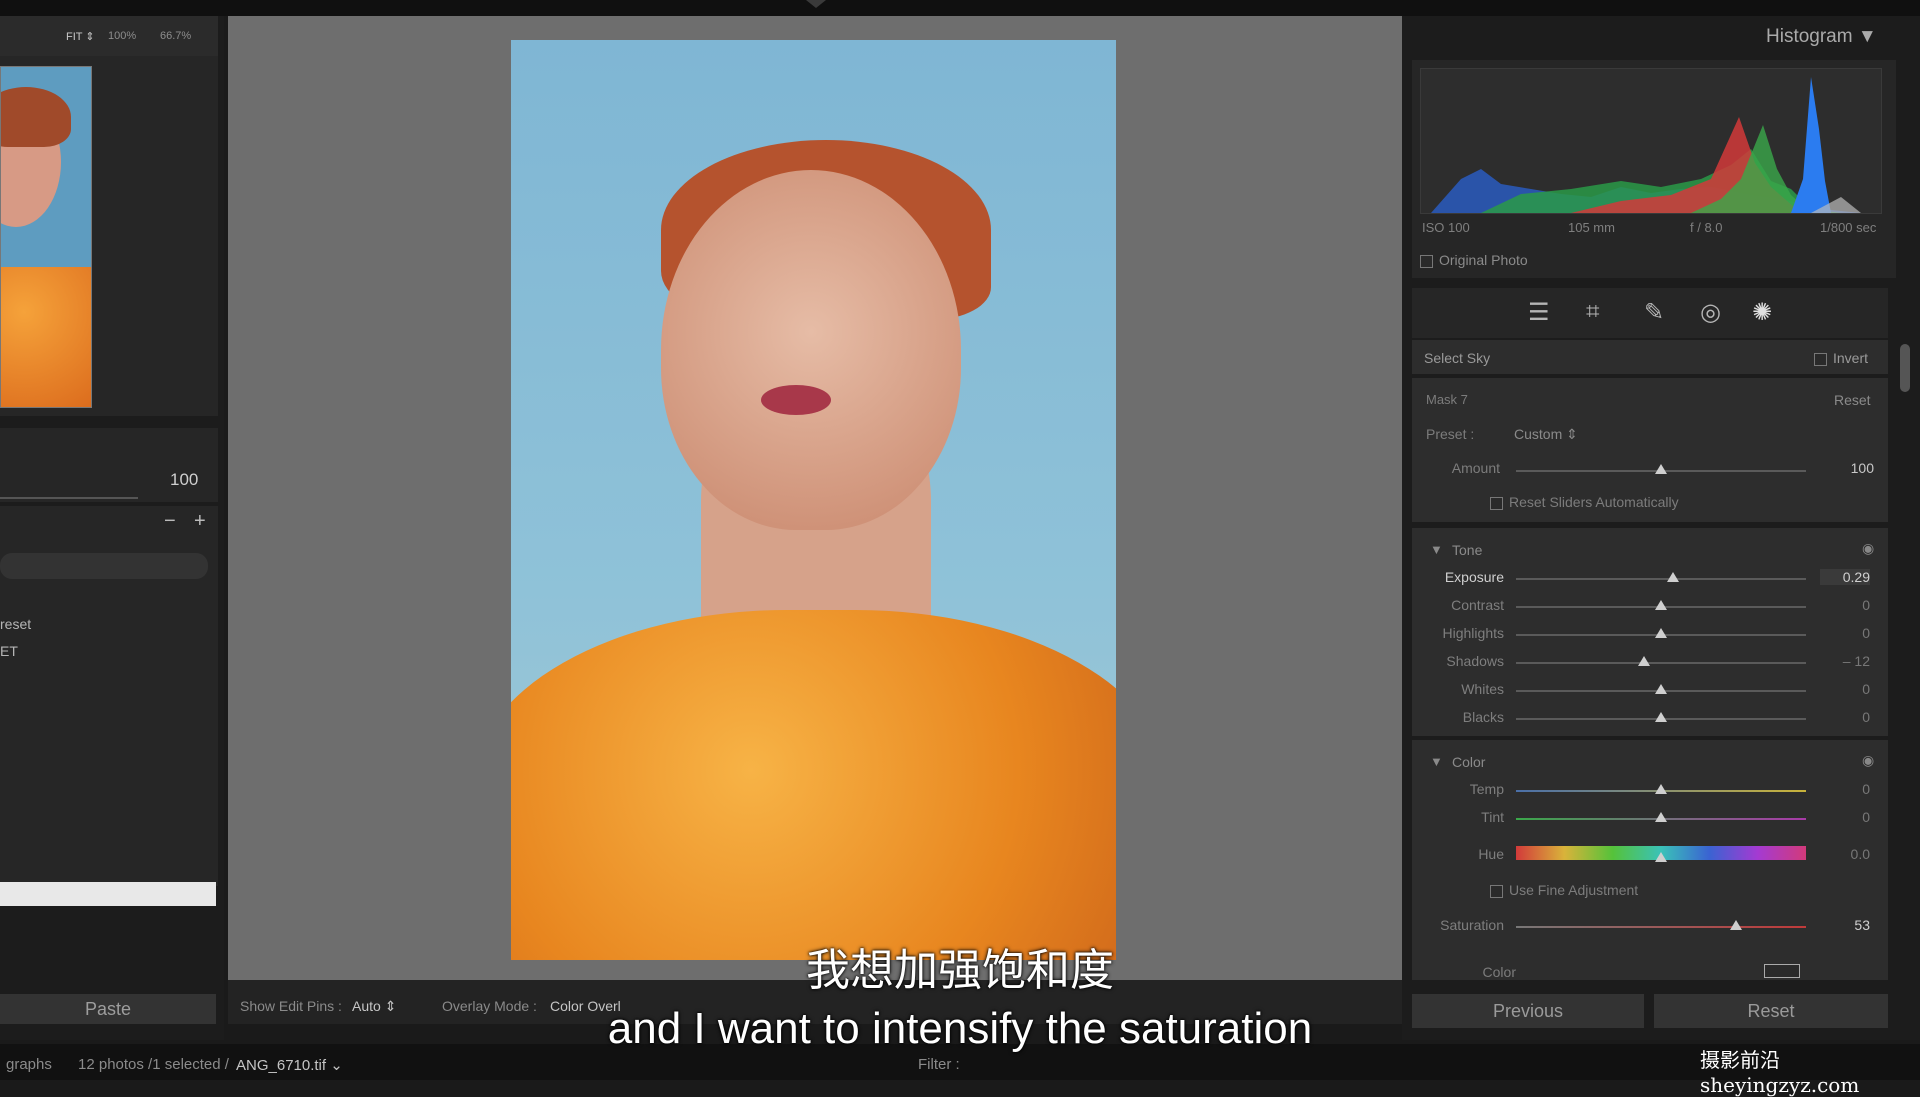 This screenshot has height=1097, width=1920. I want to click on tone-slider-label: Contrast, so click(1477, 605).